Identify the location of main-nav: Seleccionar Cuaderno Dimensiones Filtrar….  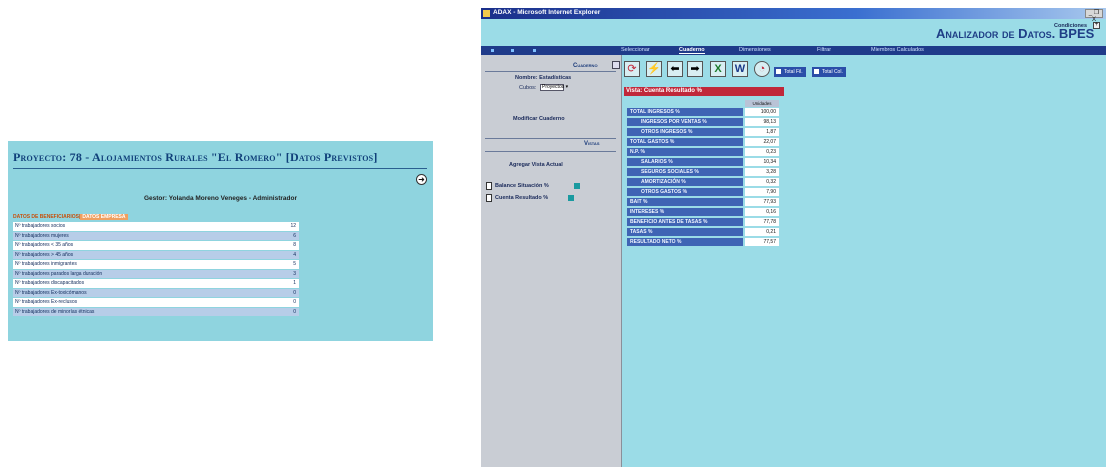
(793, 50).